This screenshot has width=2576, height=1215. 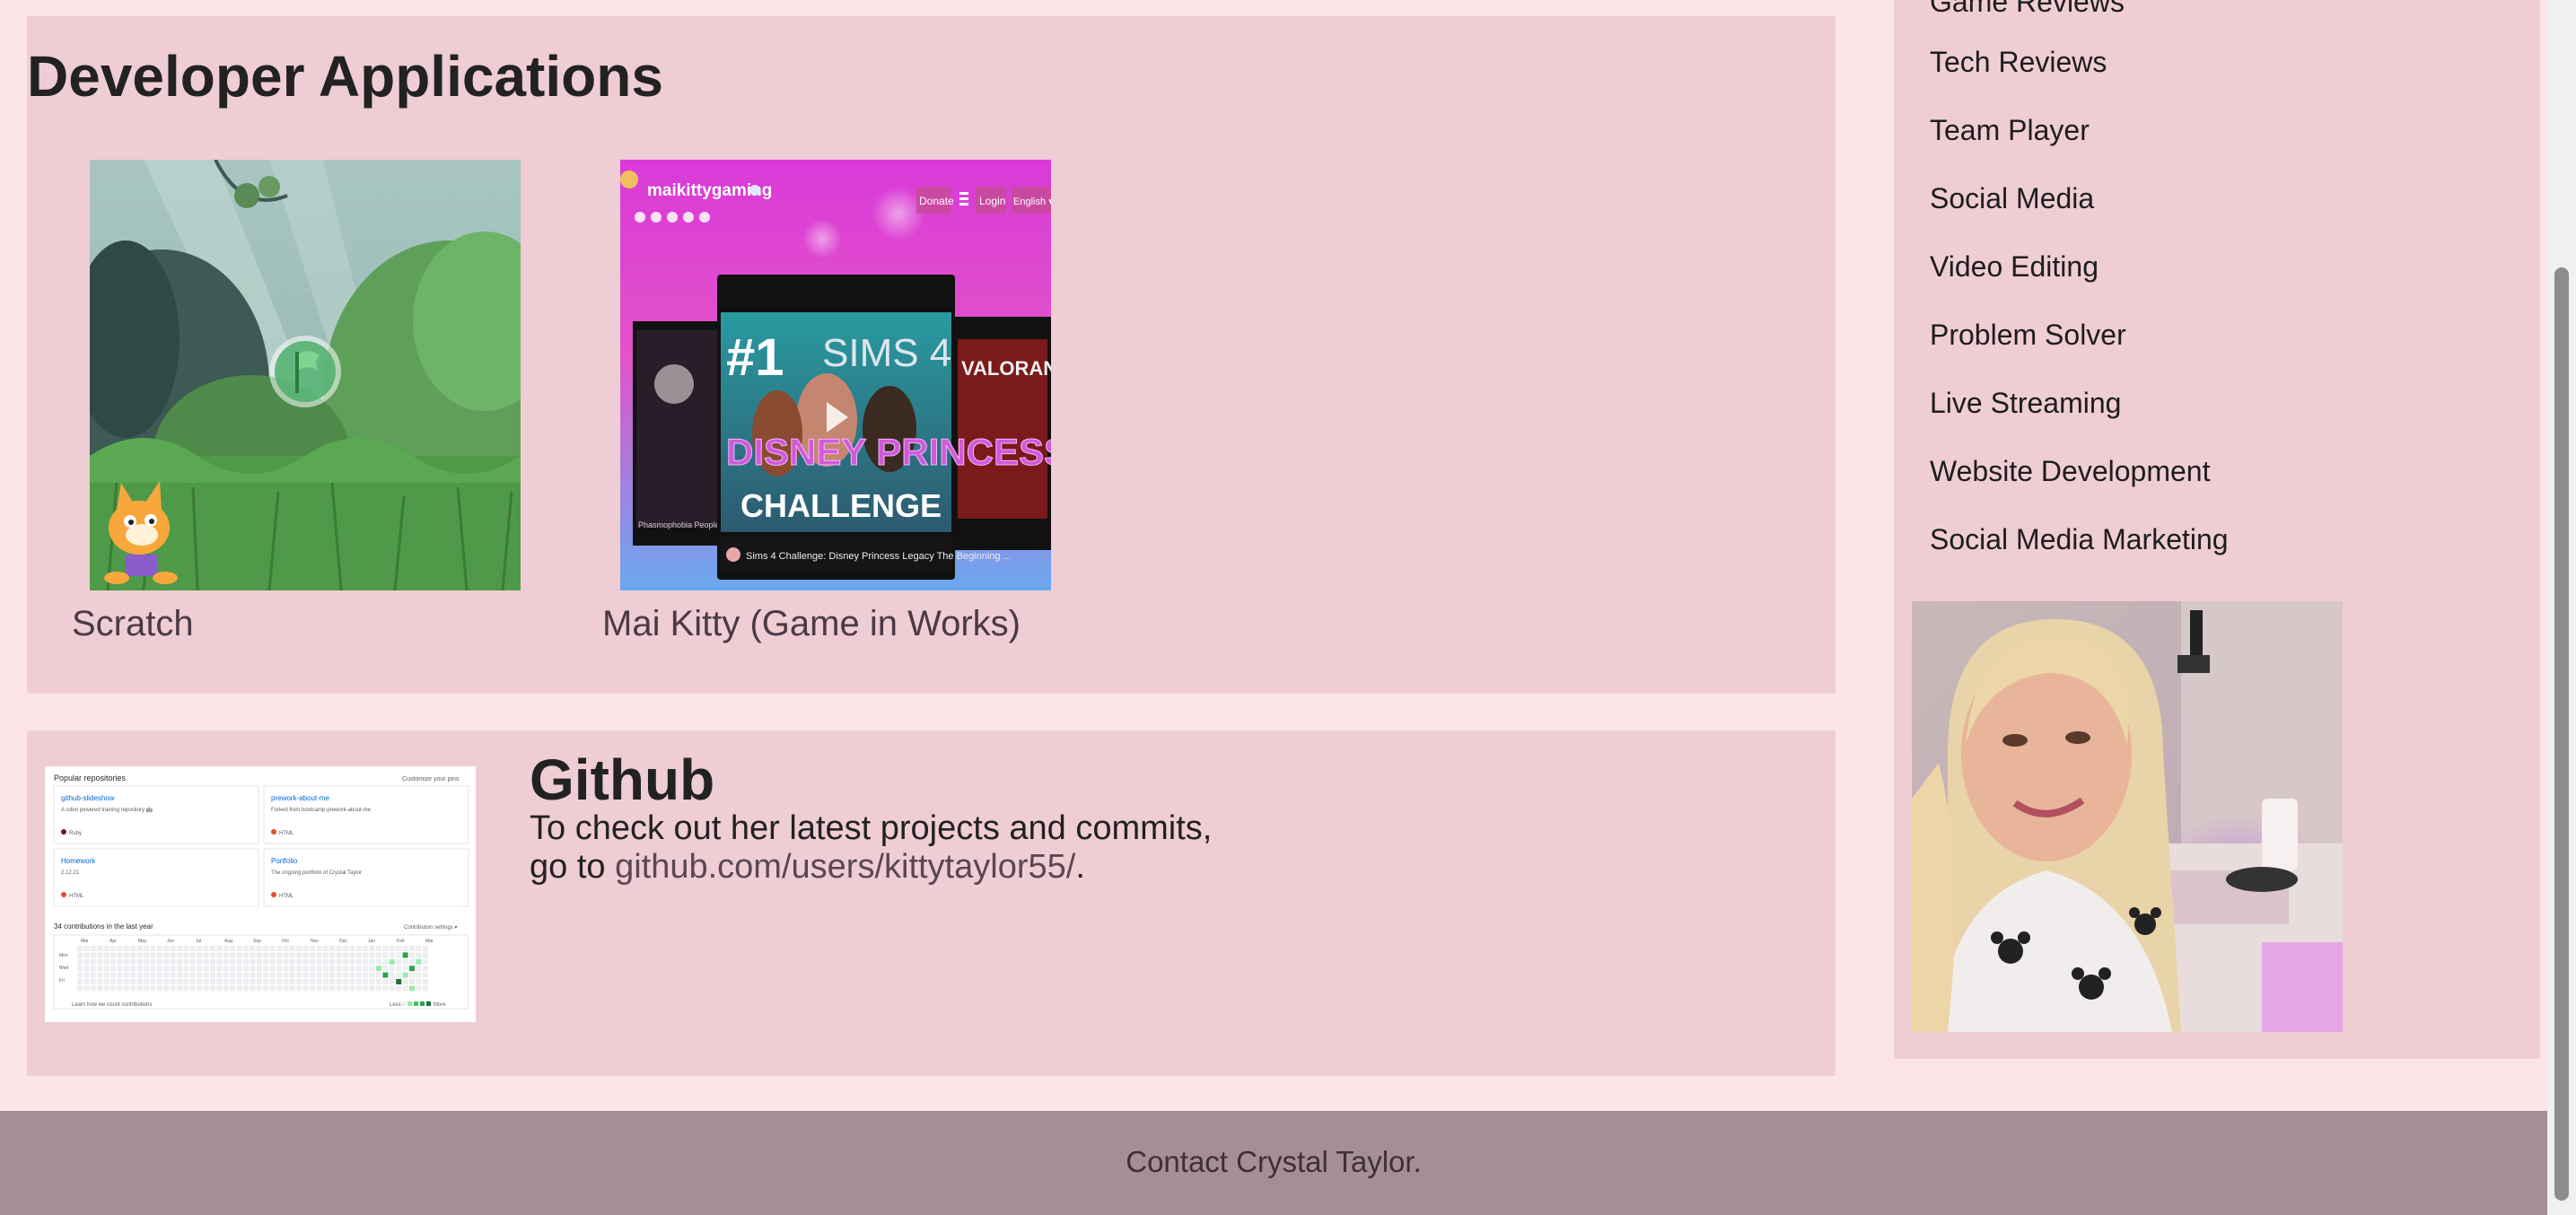 I want to click on svg-text: Ruby, so click(x=75, y=834).